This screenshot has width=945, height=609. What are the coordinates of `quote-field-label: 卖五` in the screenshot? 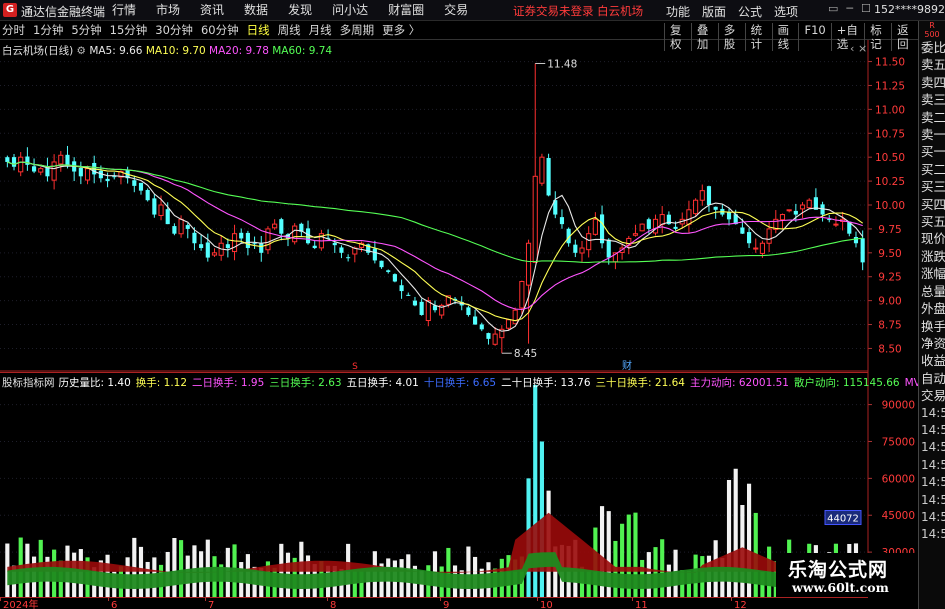 It's located at (933, 65).